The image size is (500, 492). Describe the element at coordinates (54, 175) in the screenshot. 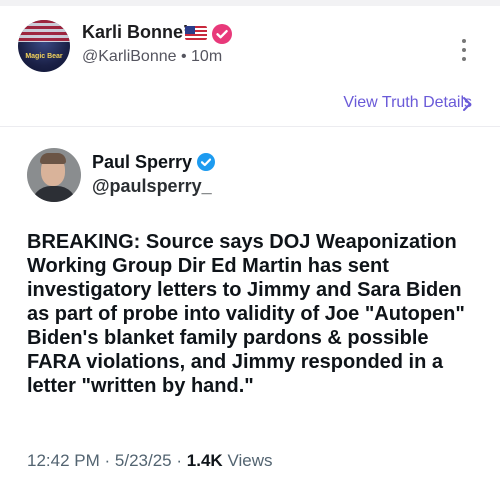

I see `embedded-author-avatar` at that location.